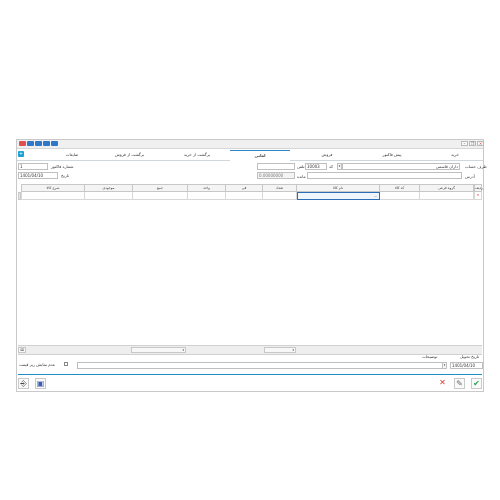 This screenshot has height=500, width=500. I want to click on col-unit: واحد, so click(207, 188).